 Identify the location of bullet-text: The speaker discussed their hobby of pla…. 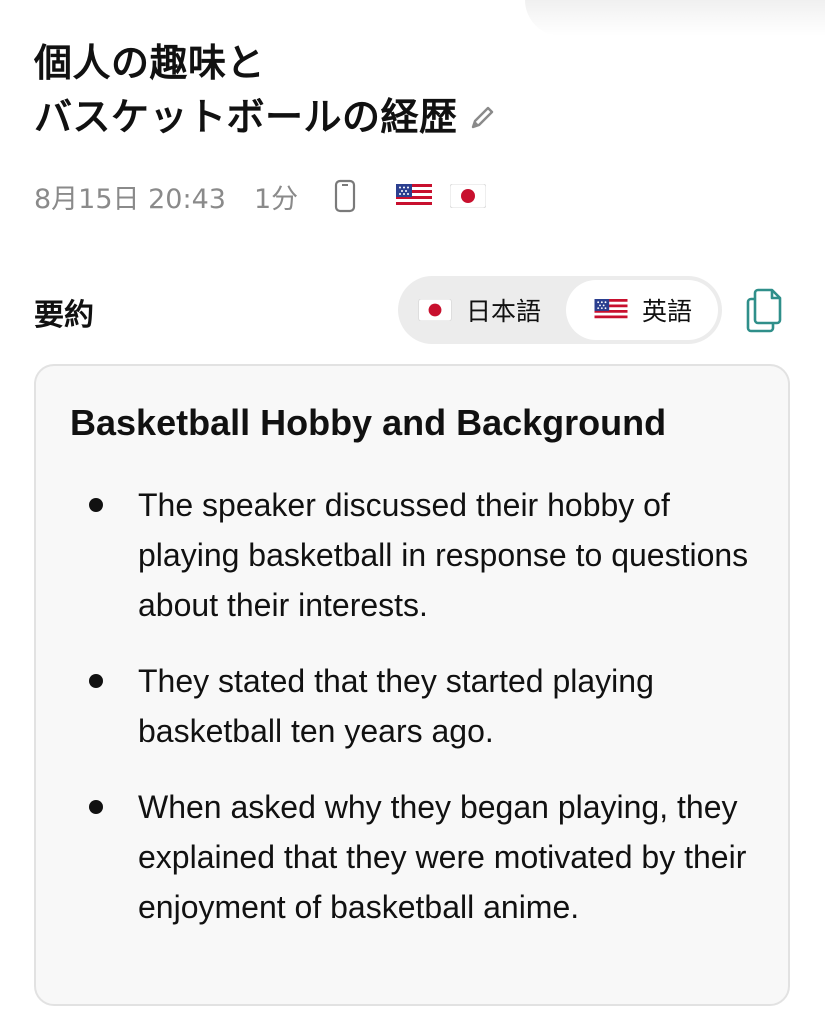
(443, 555).